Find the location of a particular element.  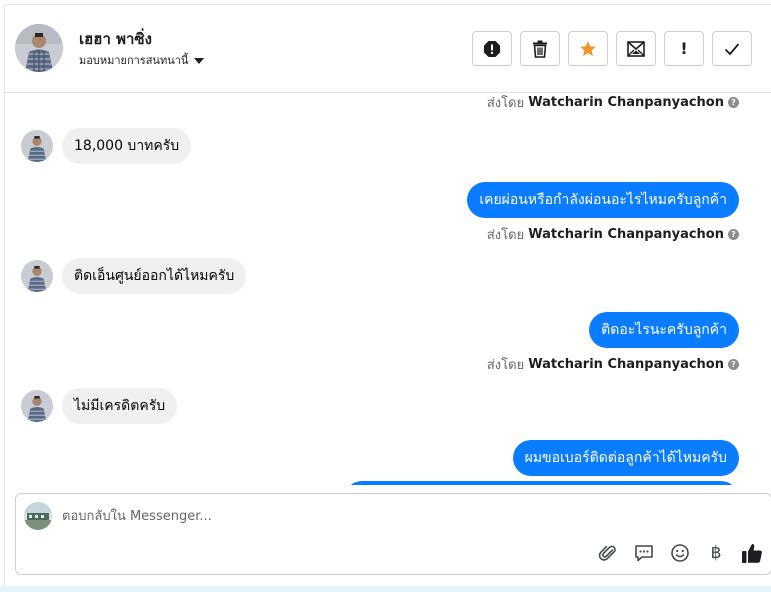

composer-tools: ฿ is located at coordinates (680, 553).